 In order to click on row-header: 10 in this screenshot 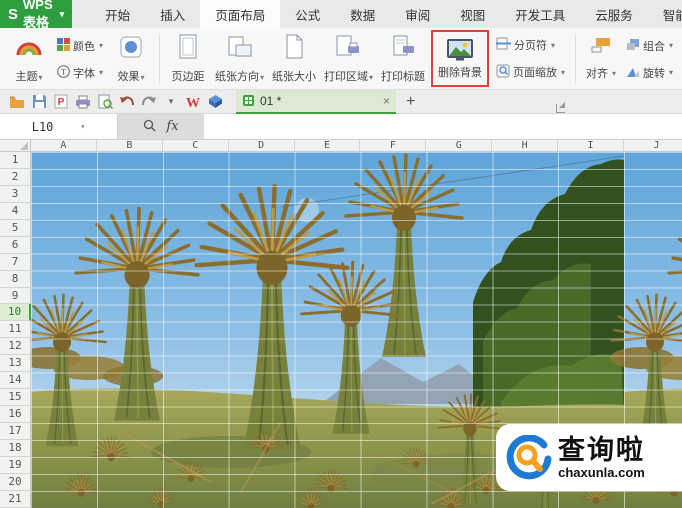, I will do `click(15, 313)`.